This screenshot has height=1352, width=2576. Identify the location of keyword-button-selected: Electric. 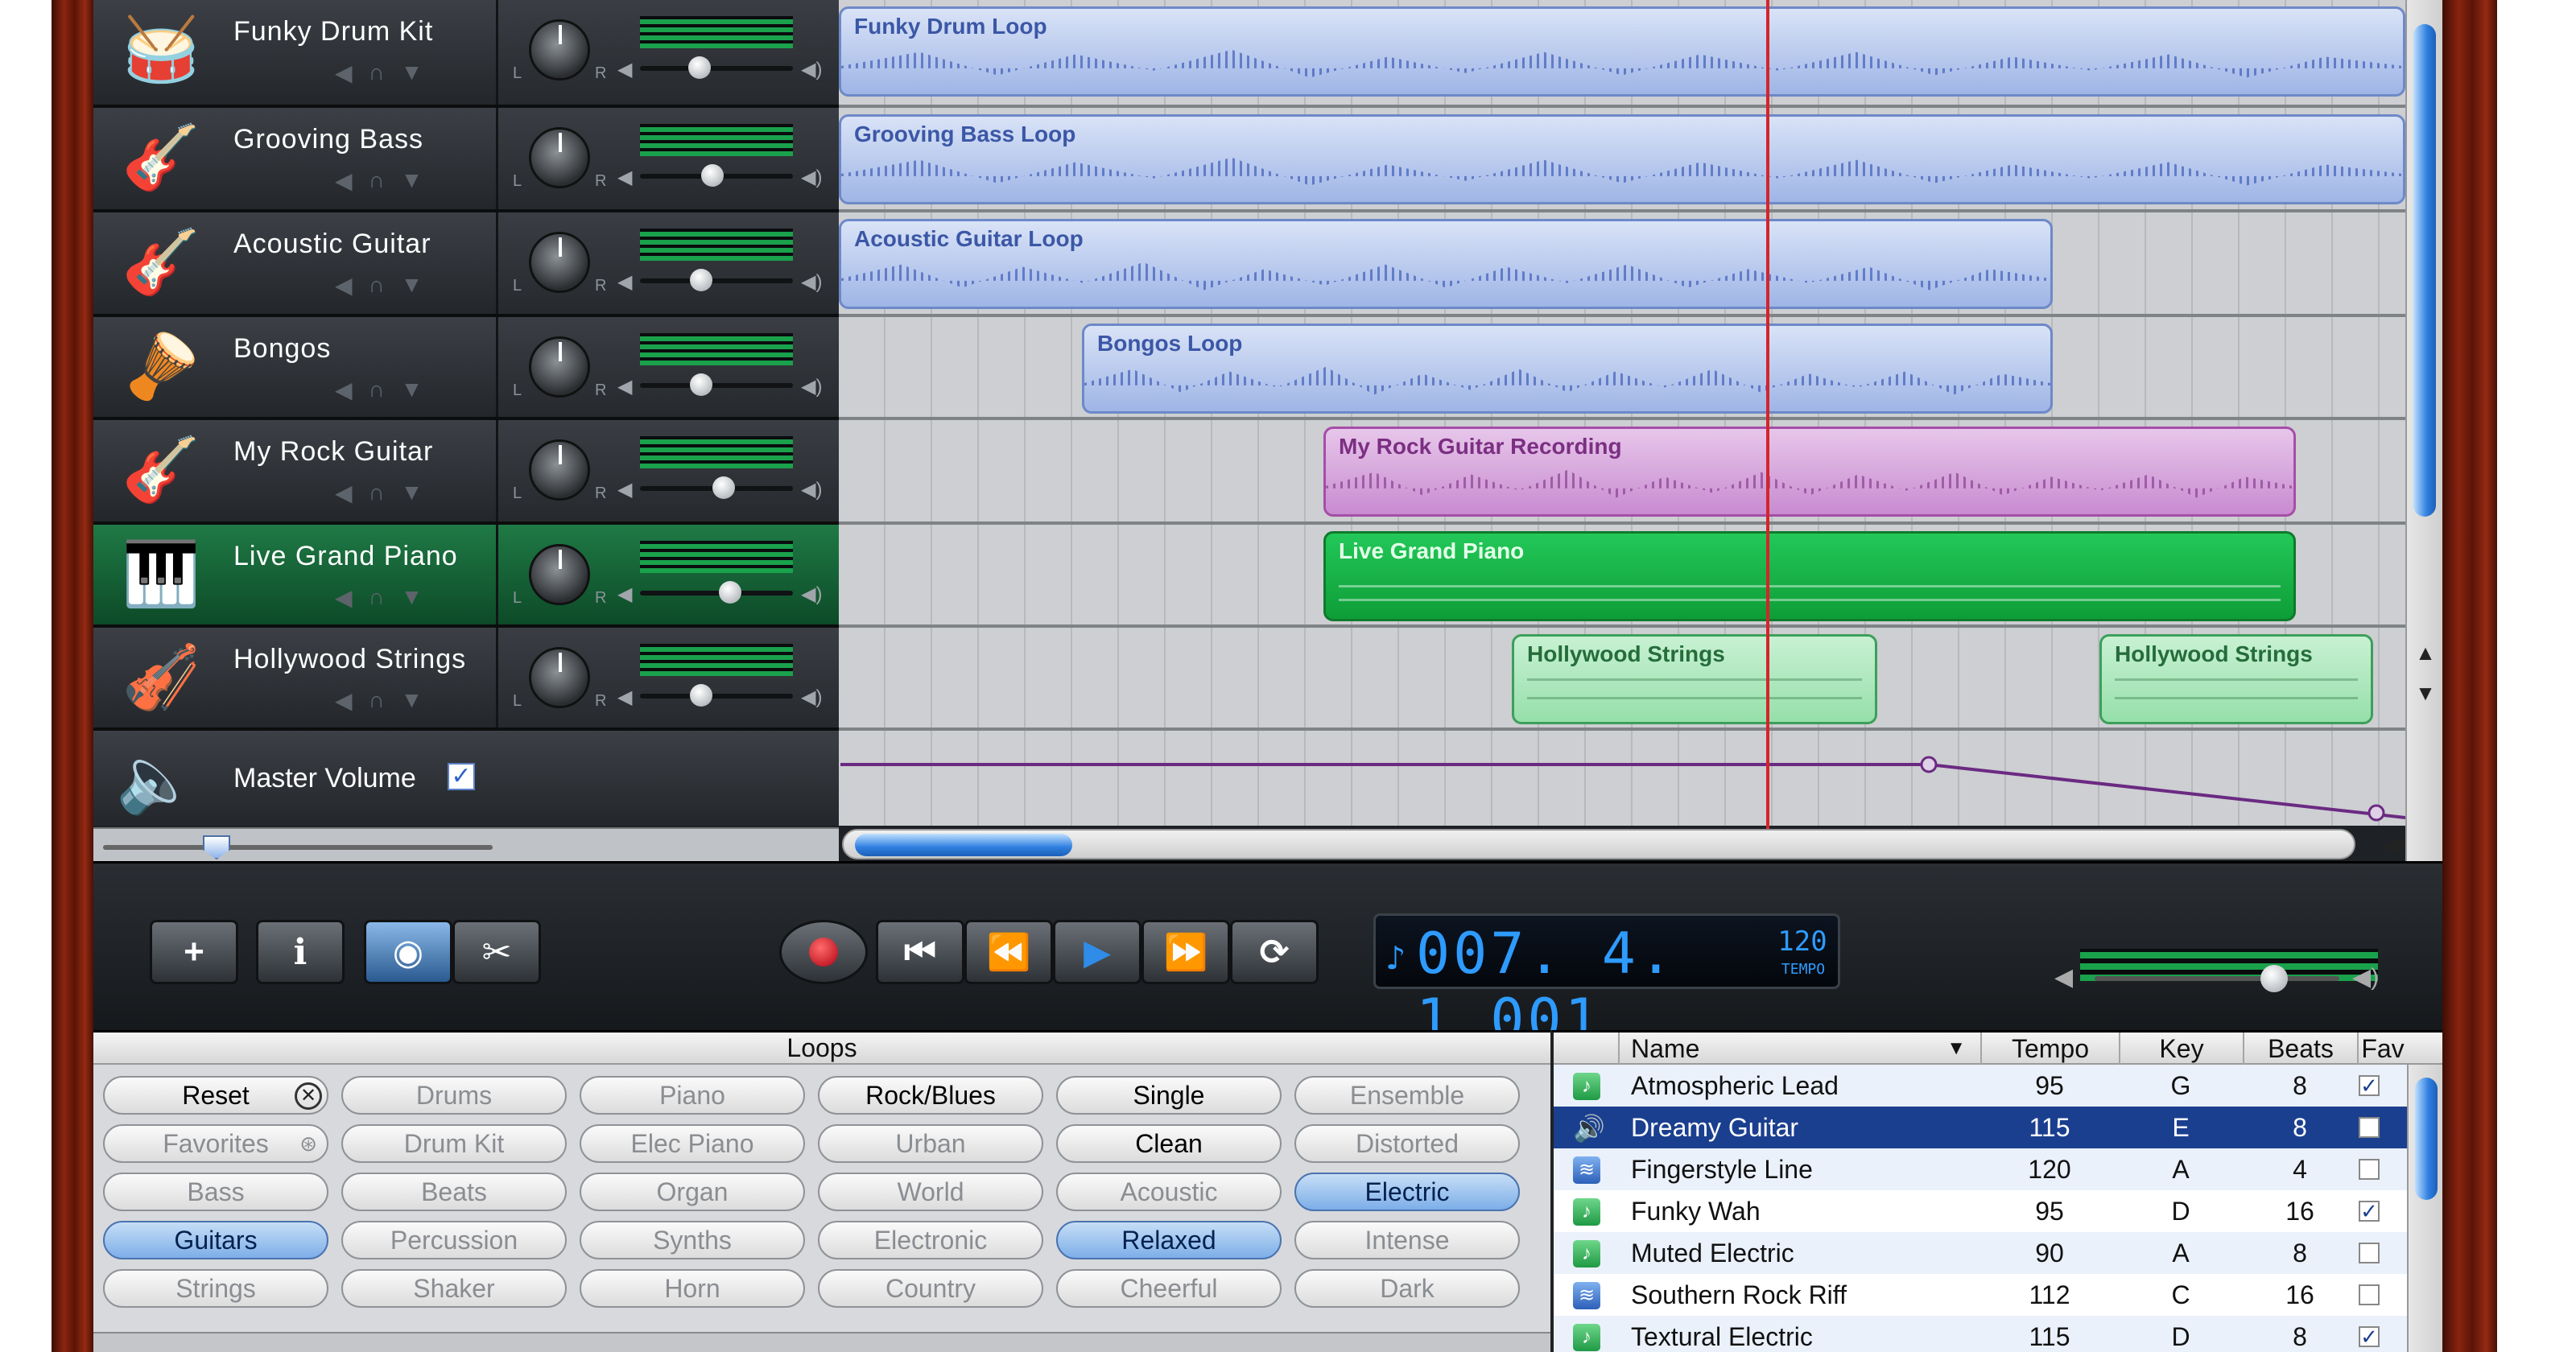
(1407, 1192).